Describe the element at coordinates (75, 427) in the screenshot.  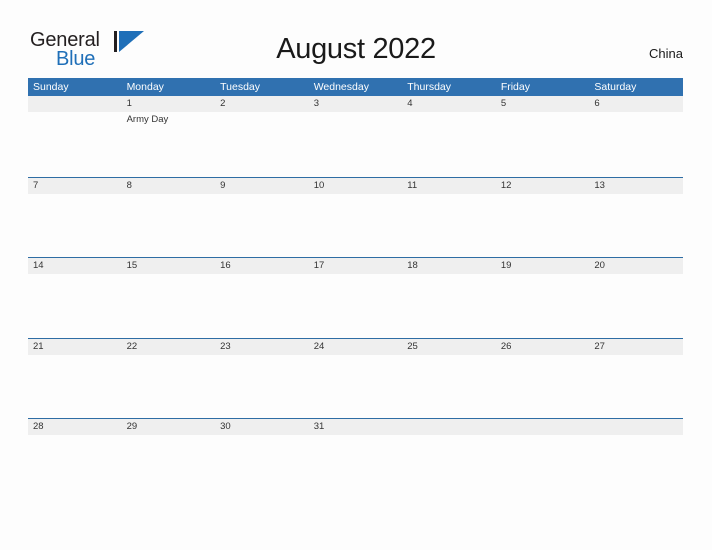
I see `day-number: 28` at that location.